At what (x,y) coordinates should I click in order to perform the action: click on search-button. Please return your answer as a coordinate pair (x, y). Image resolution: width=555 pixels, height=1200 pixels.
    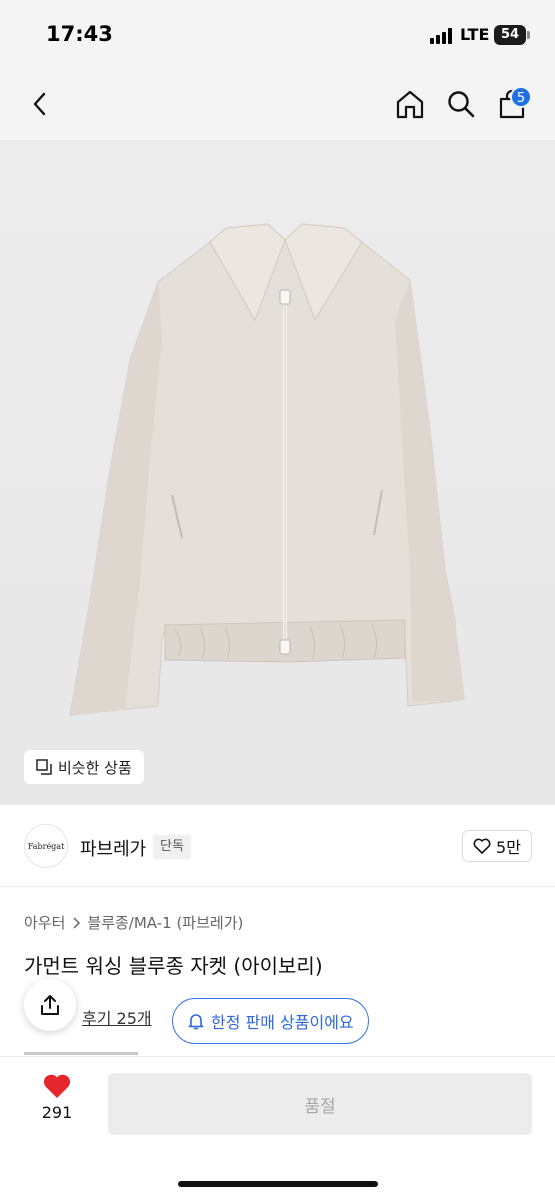
    Looking at the image, I should click on (461, 104).